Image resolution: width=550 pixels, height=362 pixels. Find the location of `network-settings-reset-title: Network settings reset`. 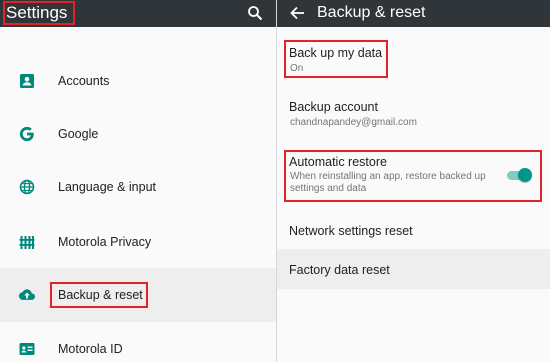

network-settings-reset-title: Network settings reset is located at coordinates (351, 231).